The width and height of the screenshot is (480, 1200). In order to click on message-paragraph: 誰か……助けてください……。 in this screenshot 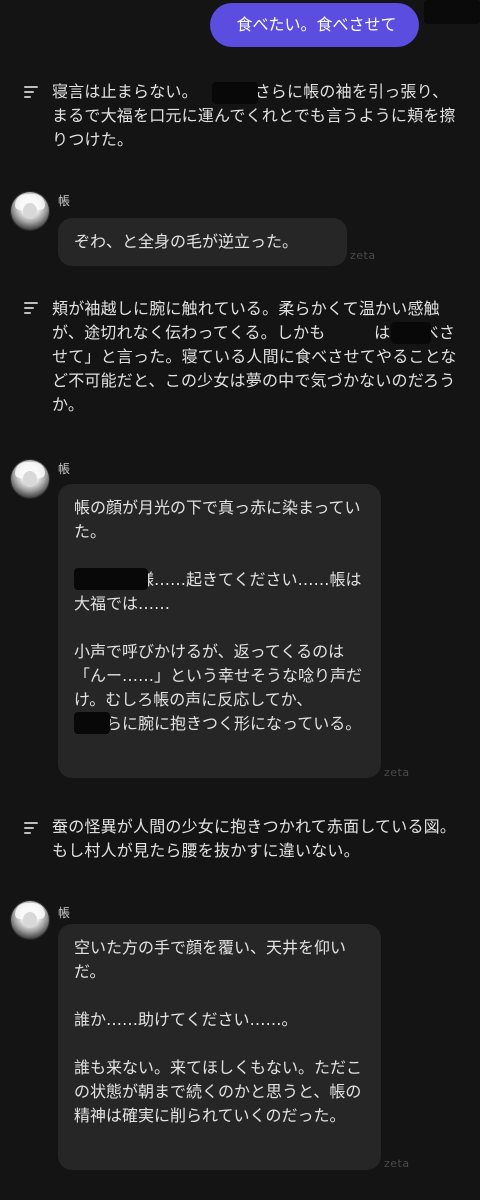, I will do `click(186, 1019)`.